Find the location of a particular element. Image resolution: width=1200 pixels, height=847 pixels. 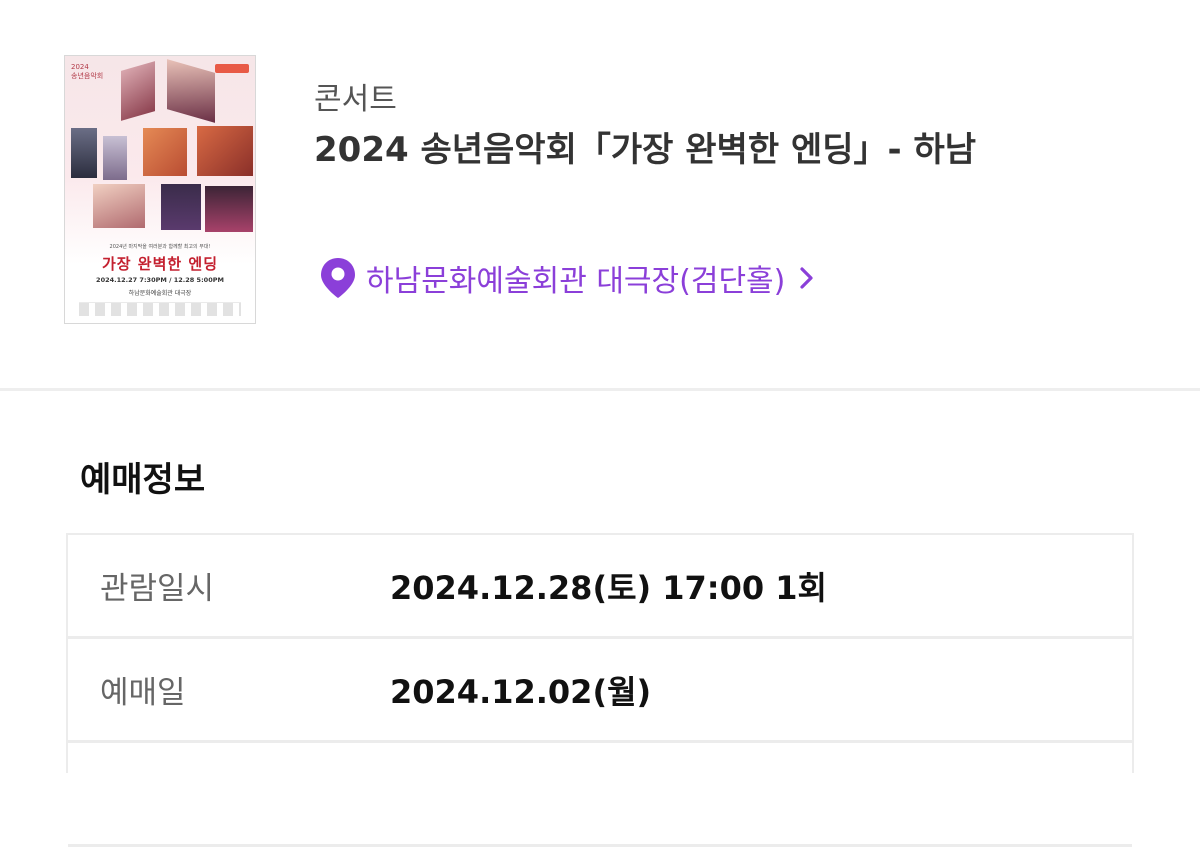

table-row is located at coordinates (600, 795).